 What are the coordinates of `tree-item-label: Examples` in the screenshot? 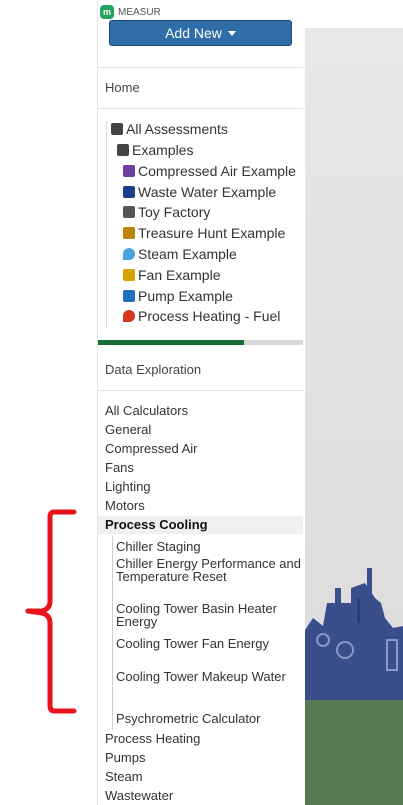 It's located at (163, 150).